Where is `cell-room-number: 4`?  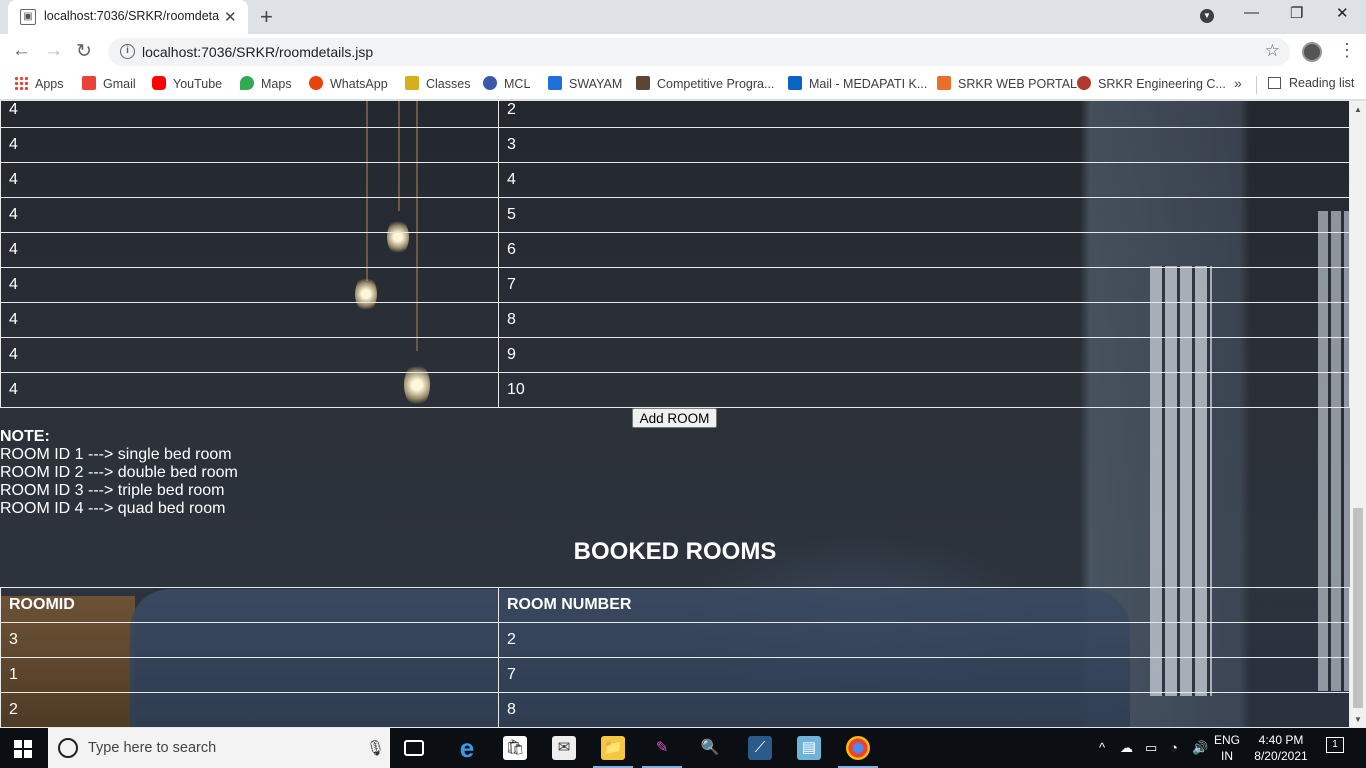
cell-room-number: 4 is located at coordinates (924, 180).